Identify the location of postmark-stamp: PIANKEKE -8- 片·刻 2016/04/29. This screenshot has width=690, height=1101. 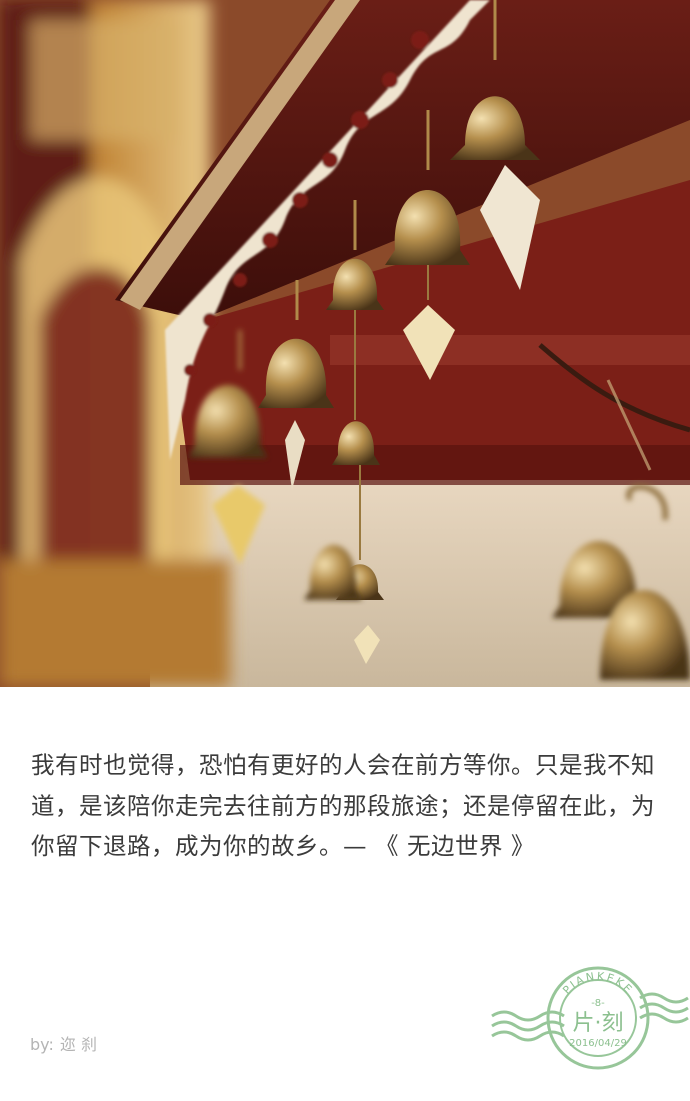
(590, 1018).